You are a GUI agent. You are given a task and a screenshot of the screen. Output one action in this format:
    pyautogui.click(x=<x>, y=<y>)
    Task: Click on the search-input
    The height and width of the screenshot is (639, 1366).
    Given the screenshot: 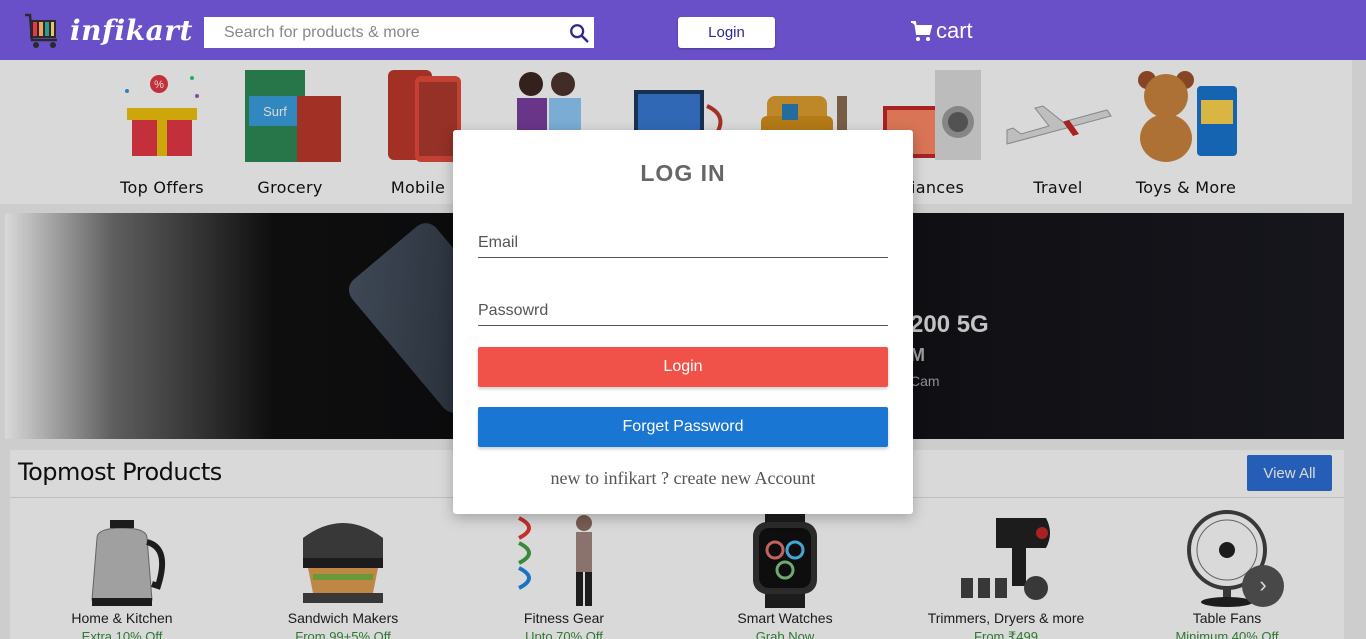 What is the action you would take?
    pyautogui.click(x=379, y=32)
    